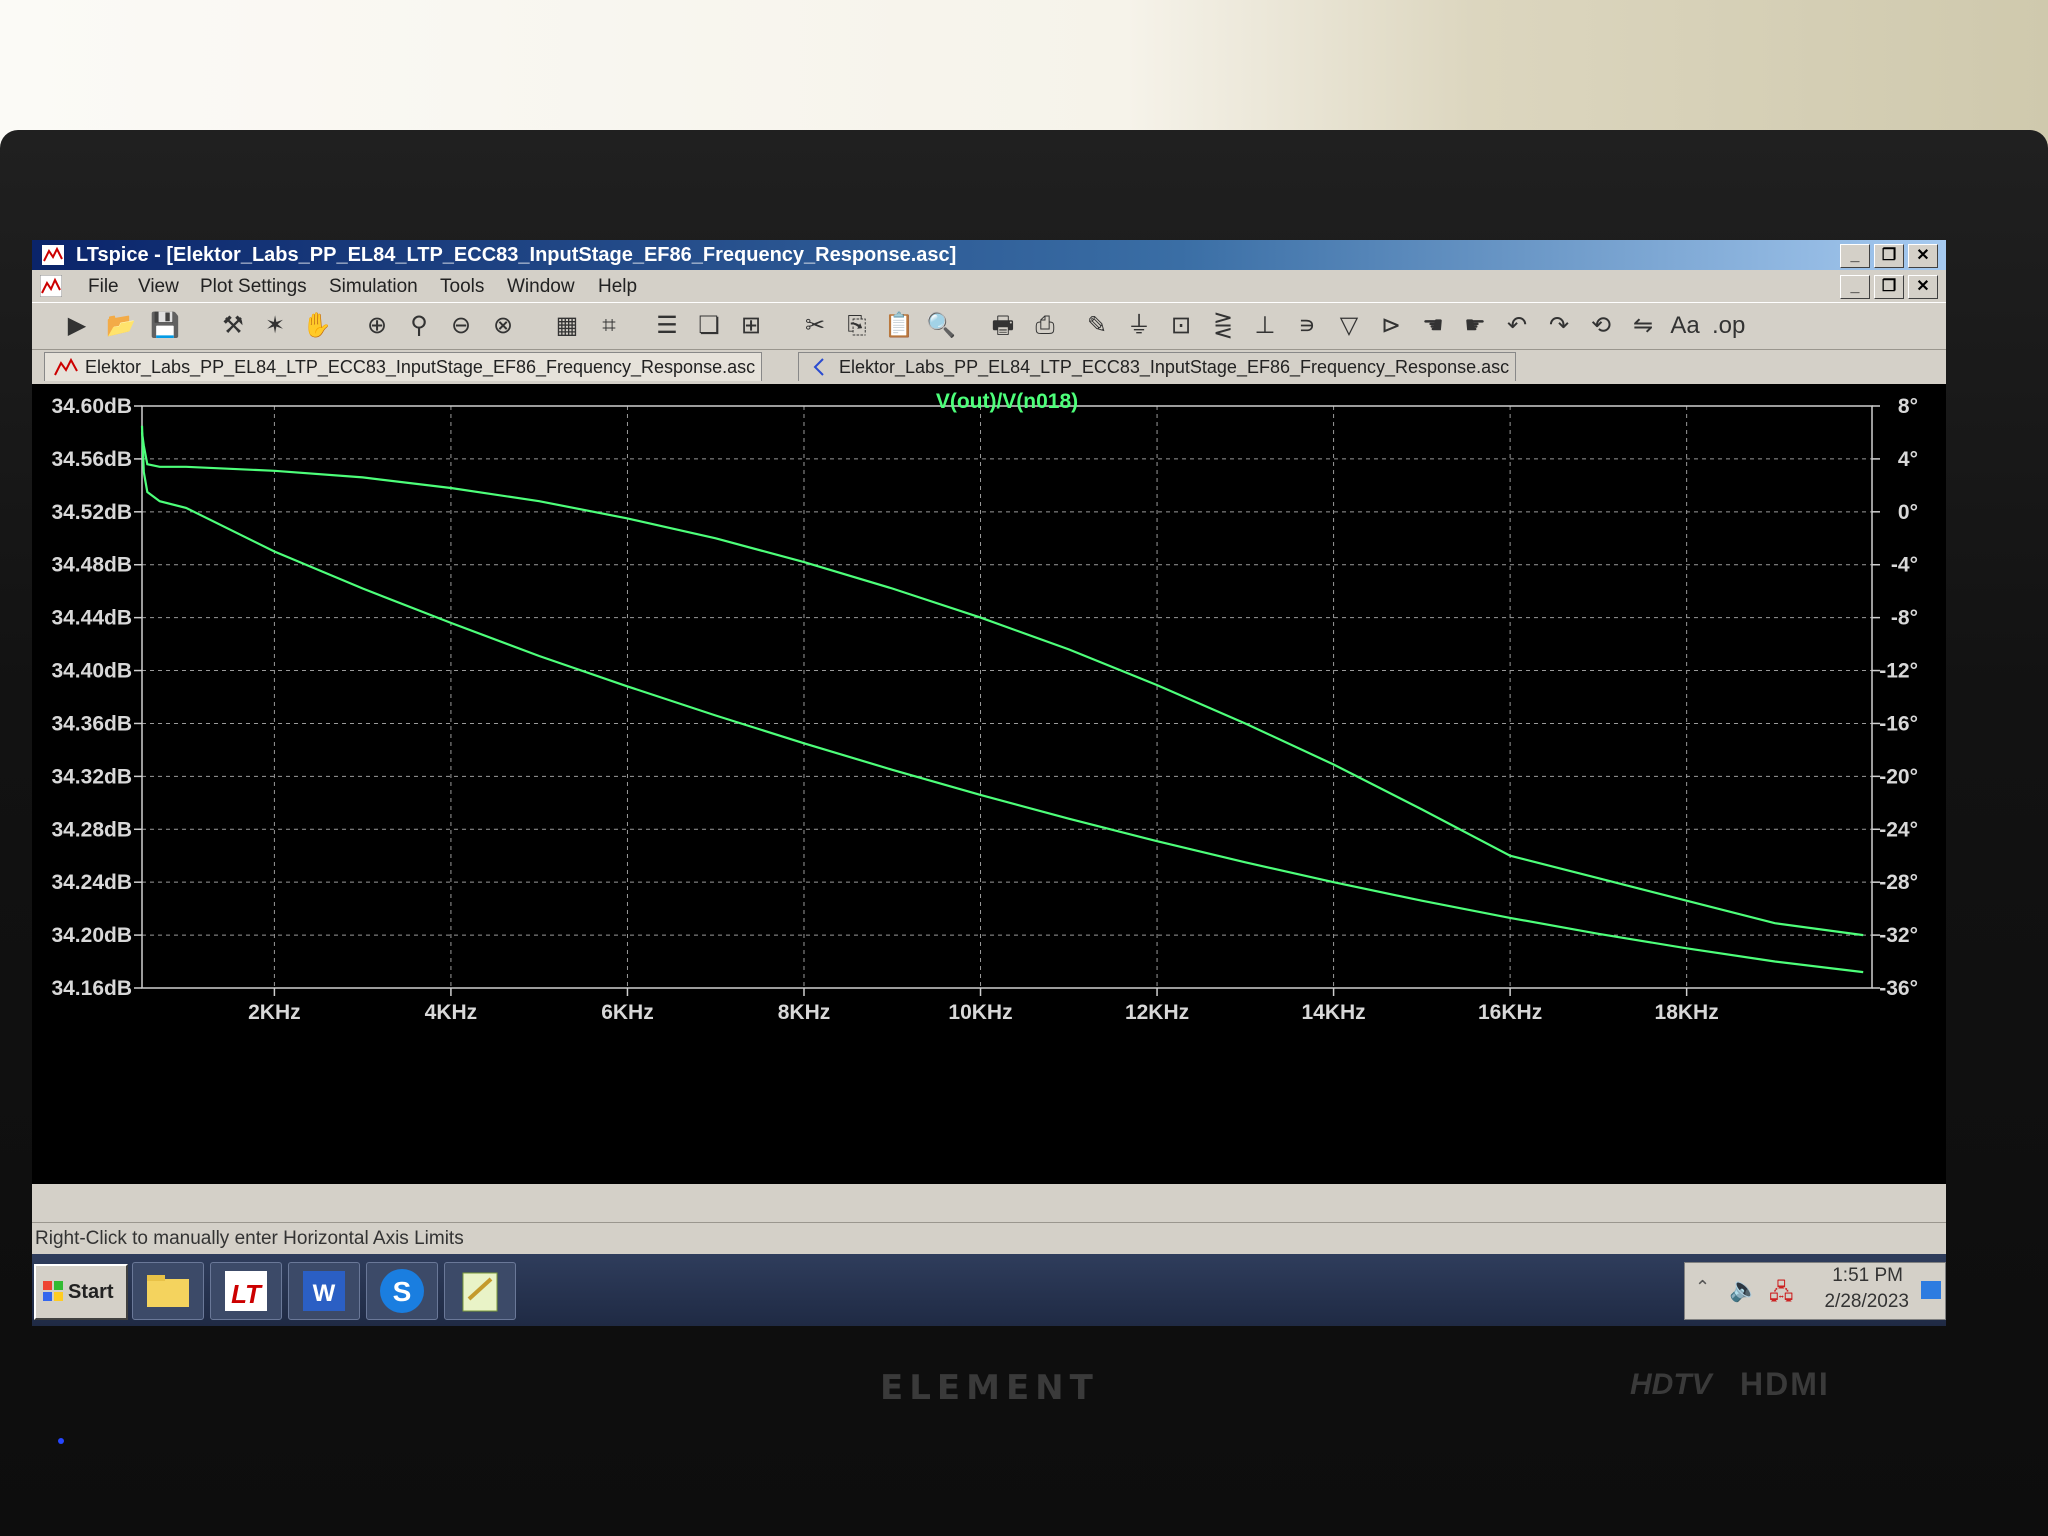  What do you see at coordinates (158, 287) in the screenshot?
I see `menu-view: View` at bounding box center [158, 287].